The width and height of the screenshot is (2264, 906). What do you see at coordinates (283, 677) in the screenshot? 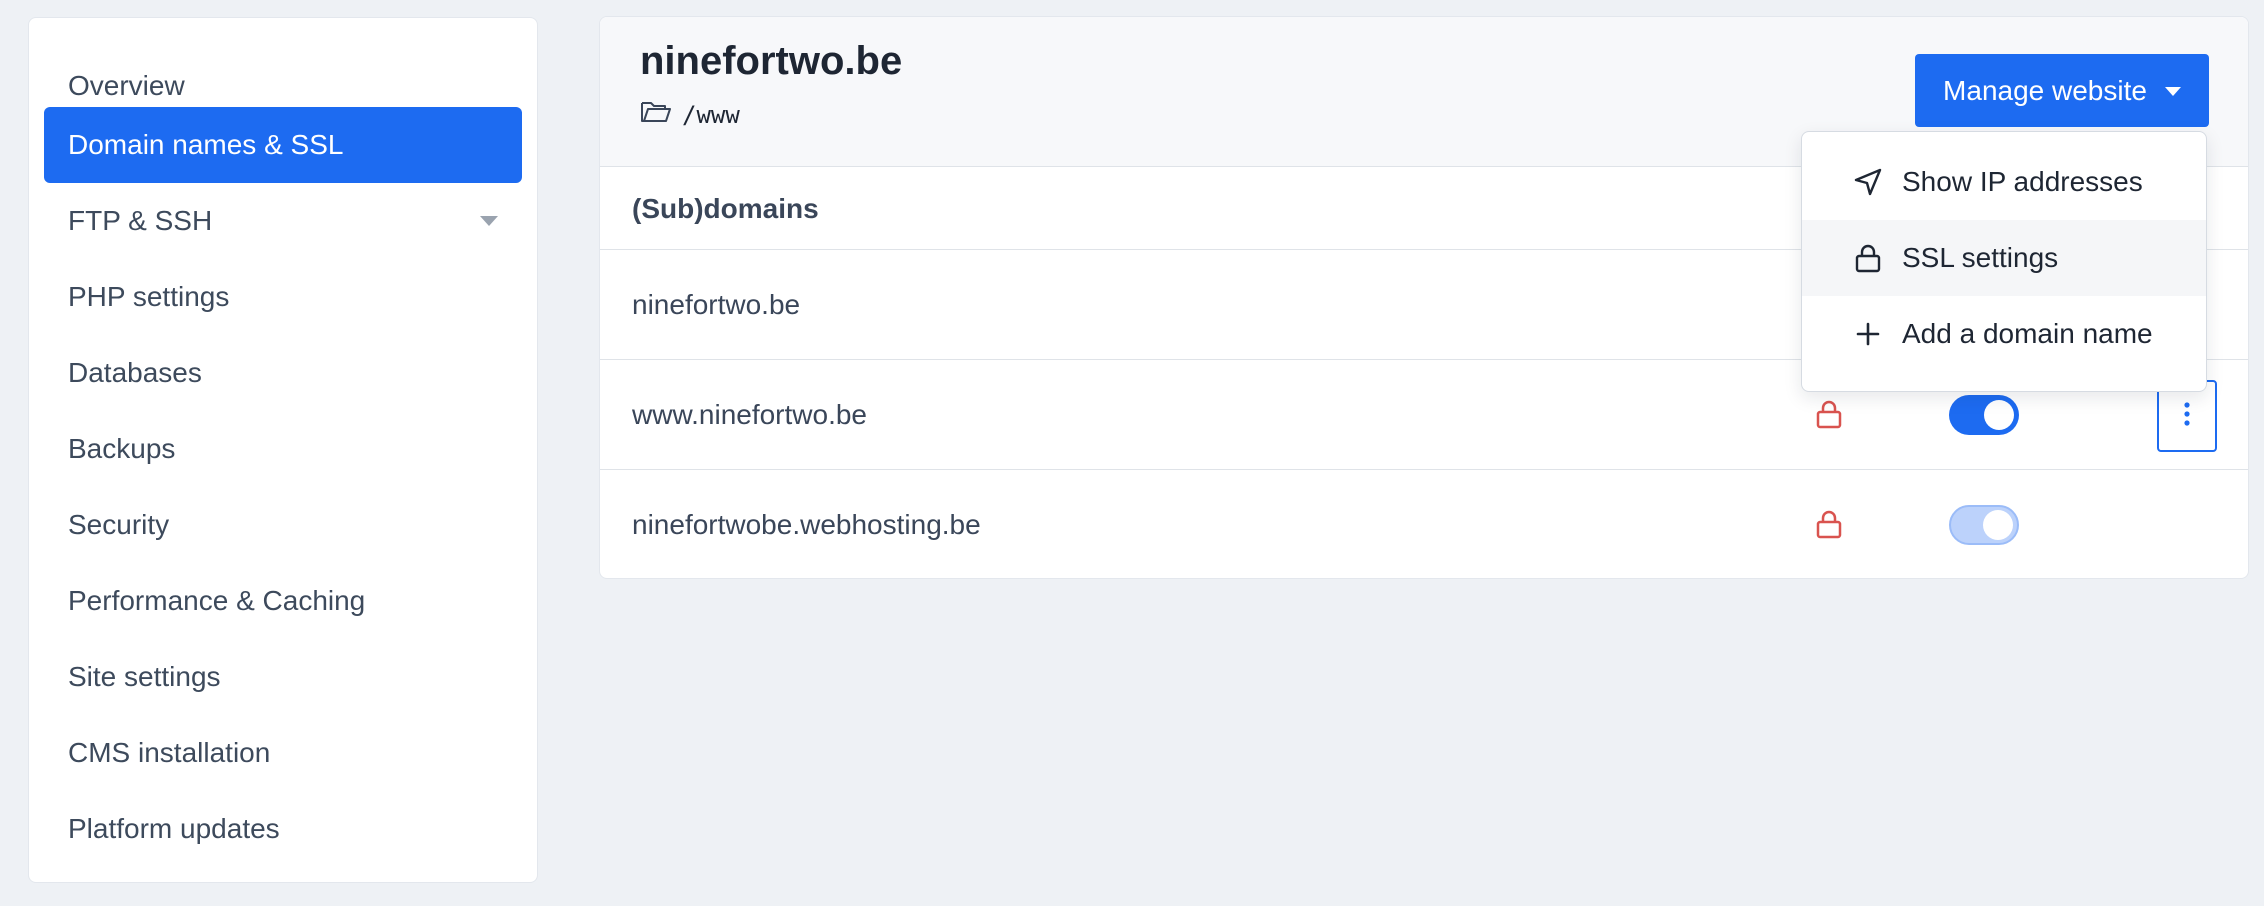
I see `sidebar-item-site-settings: Site settings` at bounding box center [283, 677].